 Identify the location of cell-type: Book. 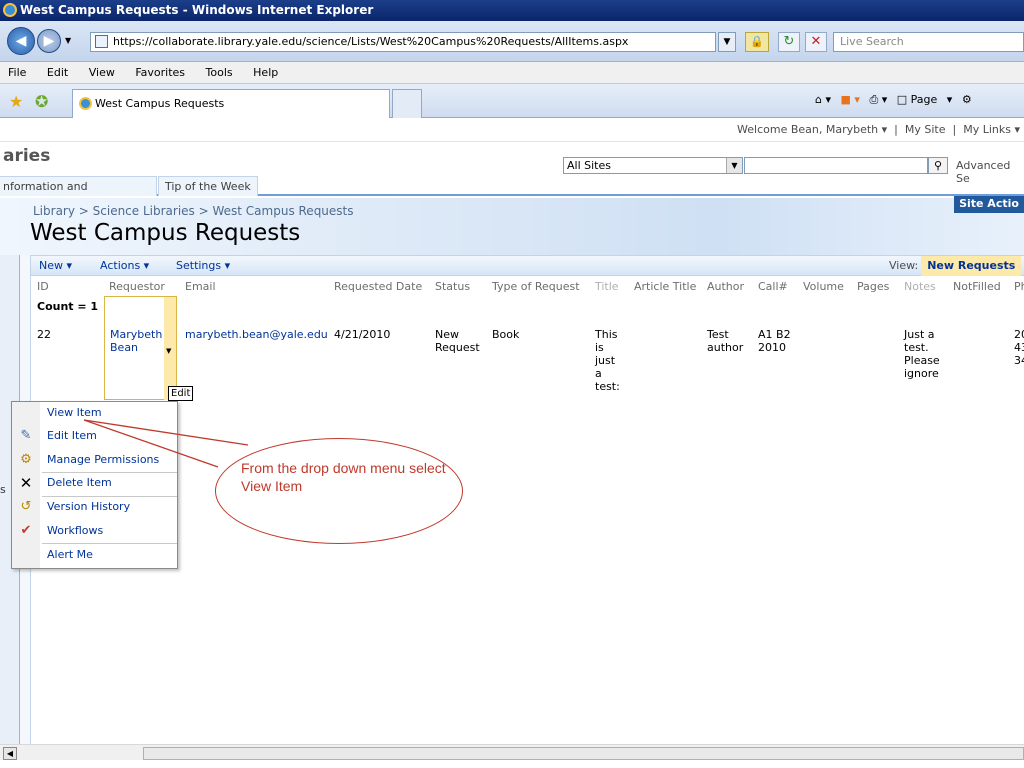
(506, 334).